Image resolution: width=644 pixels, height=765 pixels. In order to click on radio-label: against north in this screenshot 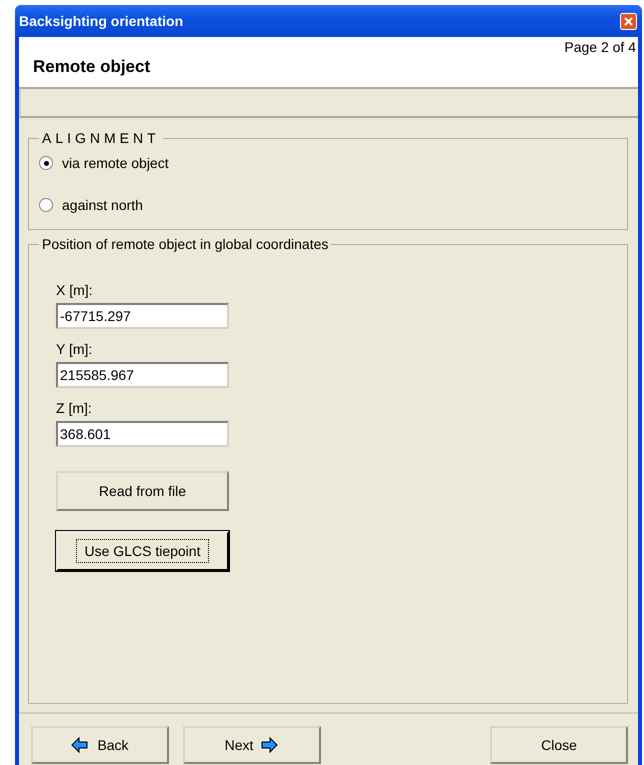, I will do `click(102, 205)`.